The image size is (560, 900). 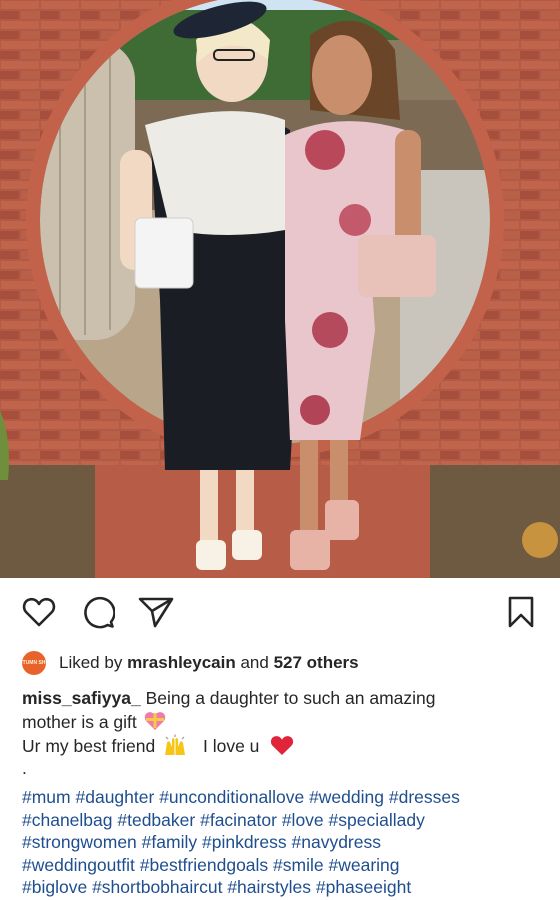 I want to click on hashtag-link: #phaseeight, so click(x=363, y=887).